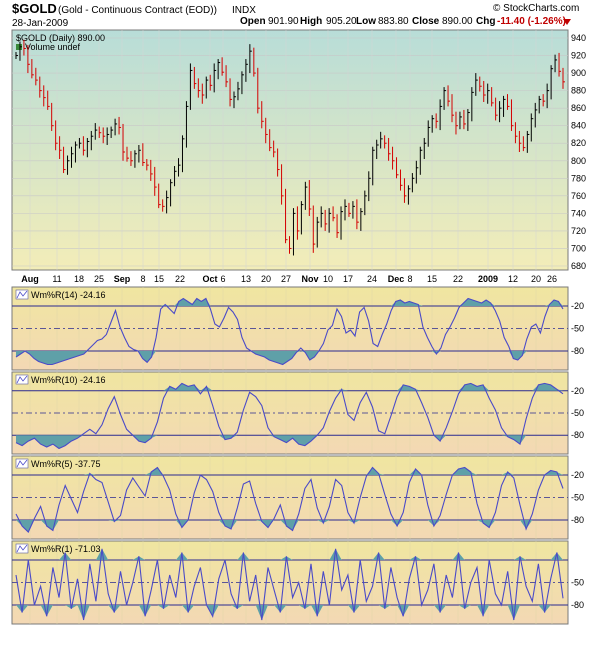 This screenshot has width=601, height=647. I want to click on watermark: © StockCharts.com, so click(536, 8).